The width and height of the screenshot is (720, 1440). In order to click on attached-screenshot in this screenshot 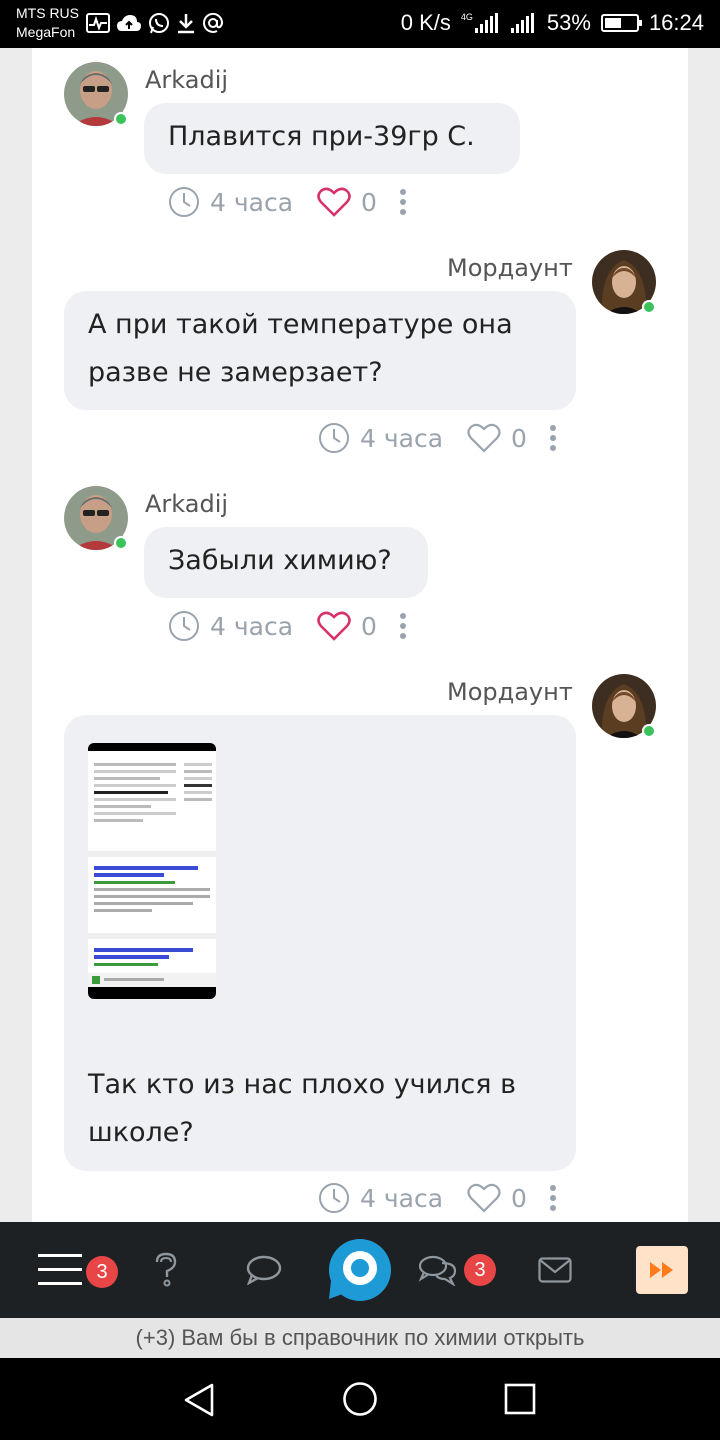, I will do `click(152, 871)`.